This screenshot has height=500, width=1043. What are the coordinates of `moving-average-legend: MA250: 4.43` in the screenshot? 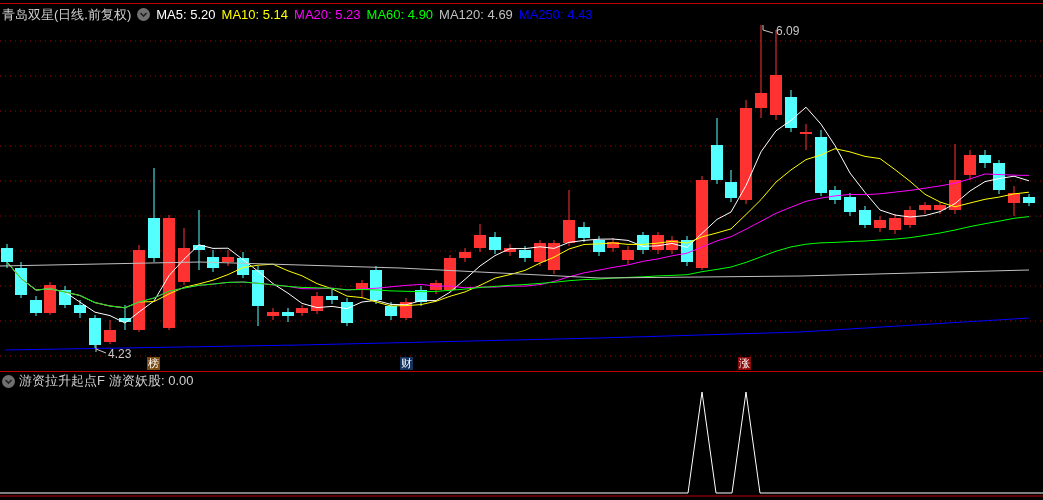 It's located at (555, 14).